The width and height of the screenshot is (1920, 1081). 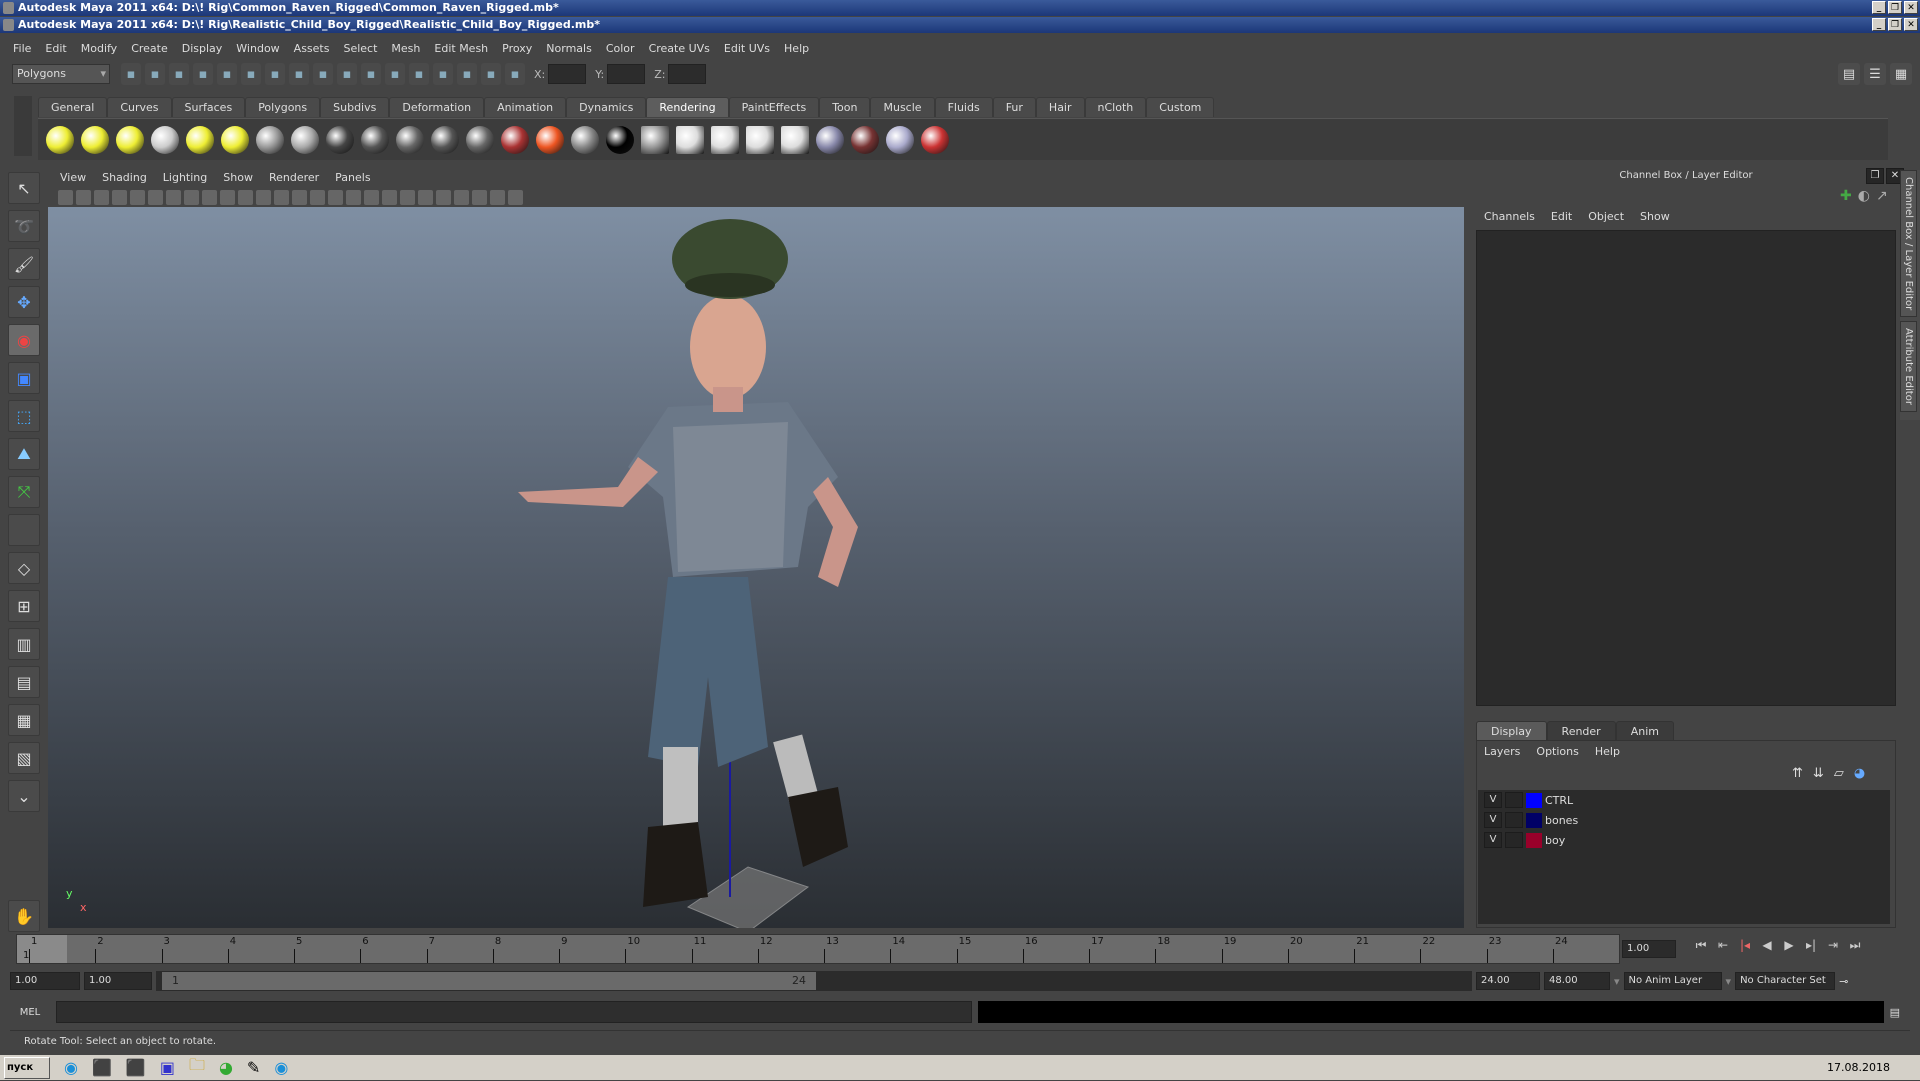 I want to click on z-input, so click(x=687, y=74).